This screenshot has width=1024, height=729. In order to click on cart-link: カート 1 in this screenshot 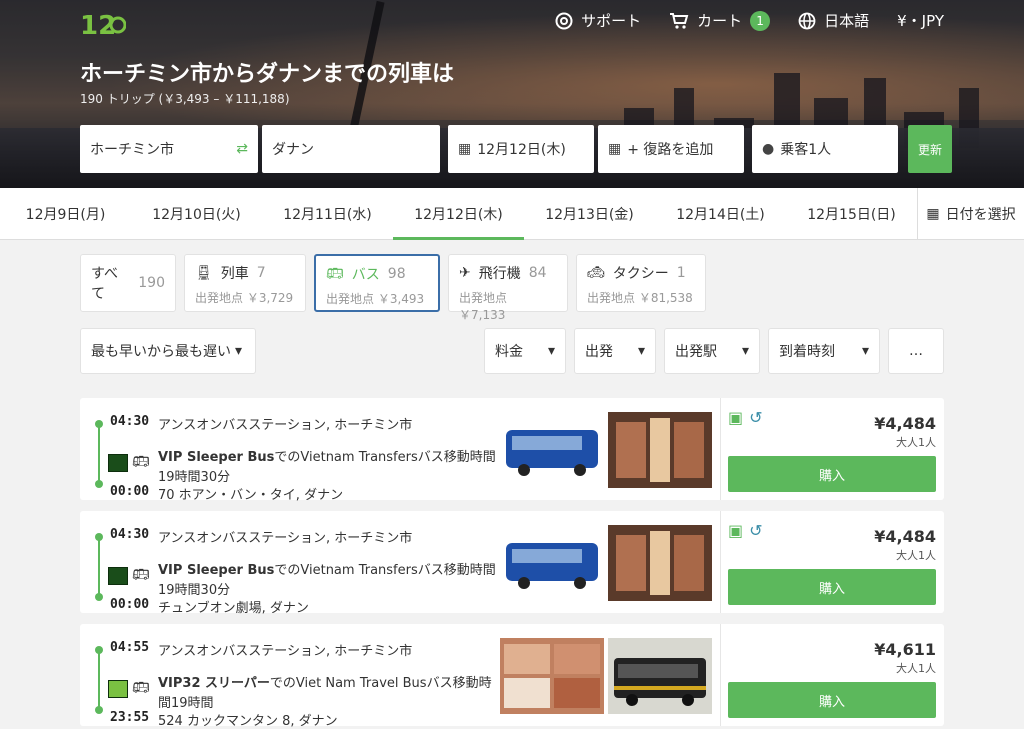, I will do `click(720, 20)`.